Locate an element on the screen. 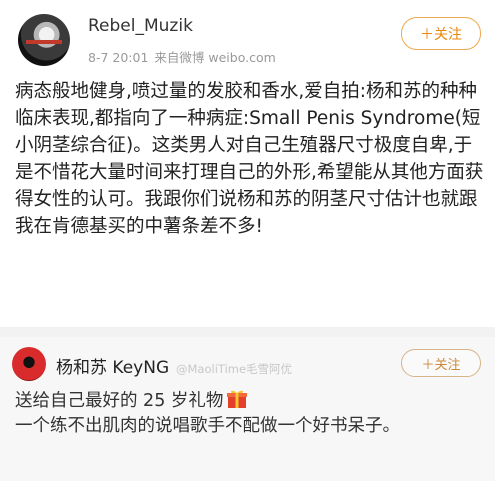 The height and width of the screenshot is (481, 495). follow-button-commenter: ＋关注 is located at coordinates (441, 363).